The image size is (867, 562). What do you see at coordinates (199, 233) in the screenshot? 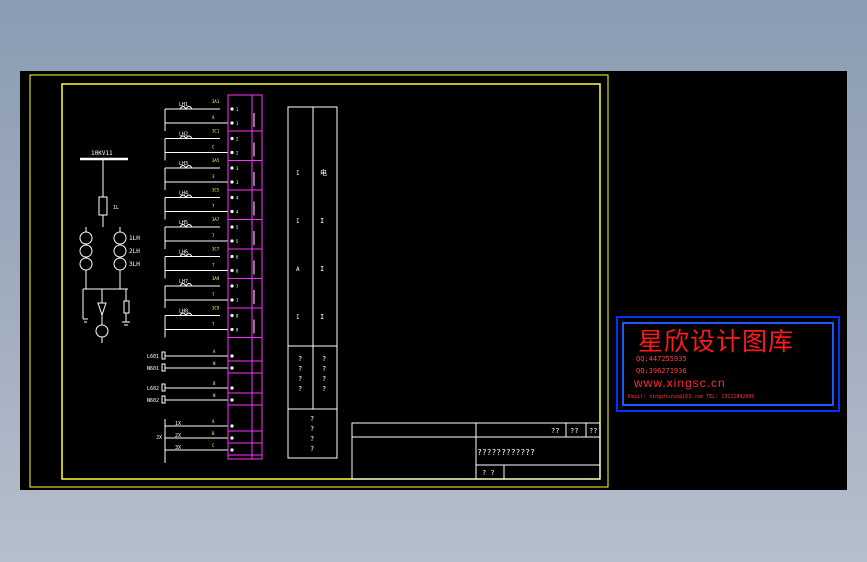
I see `relay-row: LH5 3A7 7` at bounding box center [199, 233].